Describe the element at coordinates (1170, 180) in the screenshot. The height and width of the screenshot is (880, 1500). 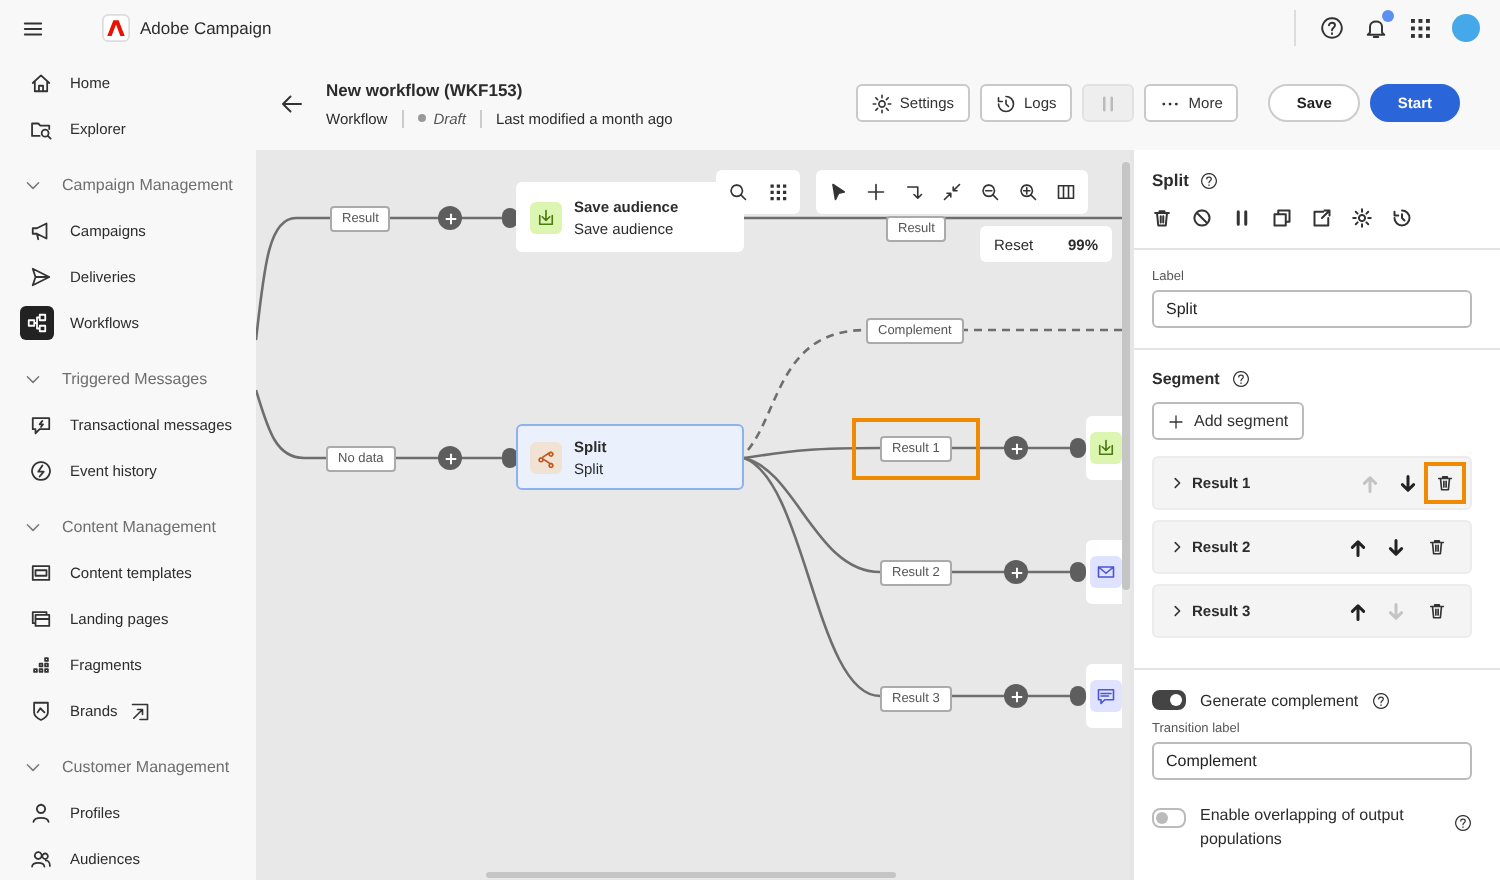
I see `panel-title: Split` at that location.